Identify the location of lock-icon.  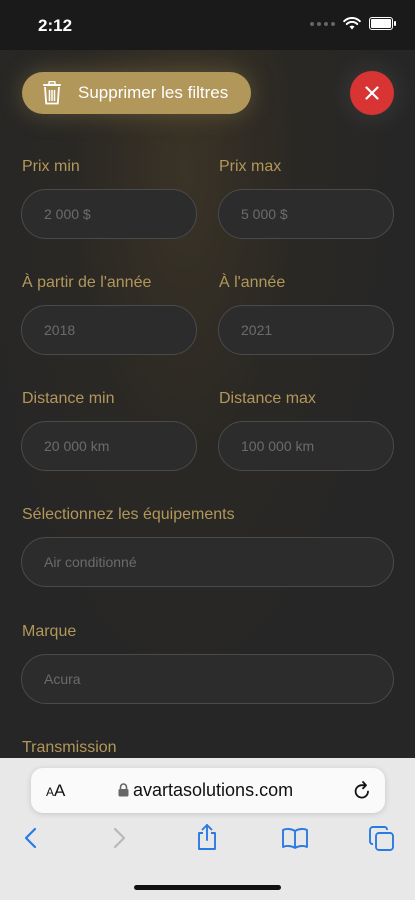
(123, 790).